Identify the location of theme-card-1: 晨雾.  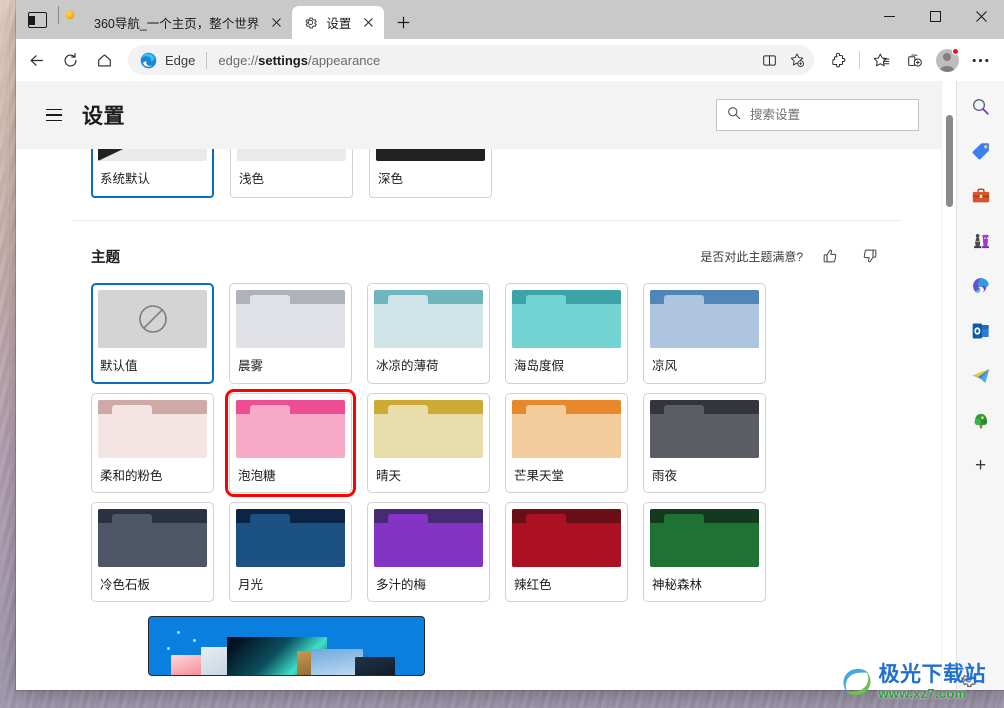
(290, 333).